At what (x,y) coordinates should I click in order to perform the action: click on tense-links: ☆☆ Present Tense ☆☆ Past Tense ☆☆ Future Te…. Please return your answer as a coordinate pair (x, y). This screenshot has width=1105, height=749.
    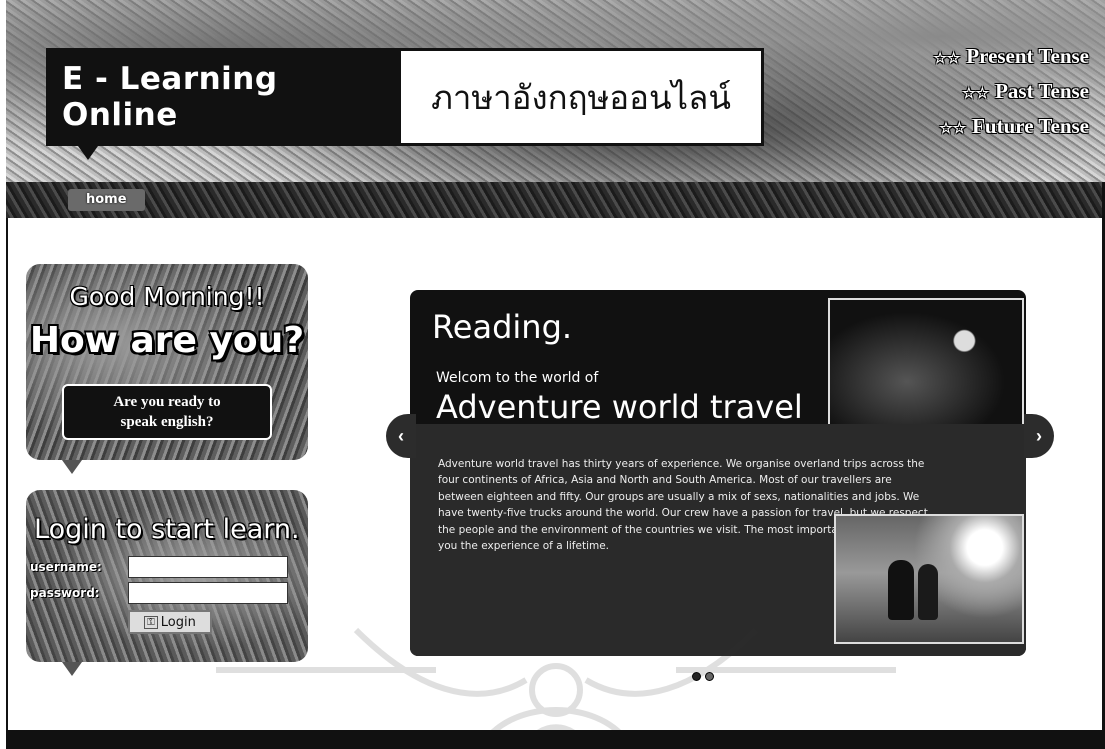
    Looking at the image, I should click on (1011, 92).